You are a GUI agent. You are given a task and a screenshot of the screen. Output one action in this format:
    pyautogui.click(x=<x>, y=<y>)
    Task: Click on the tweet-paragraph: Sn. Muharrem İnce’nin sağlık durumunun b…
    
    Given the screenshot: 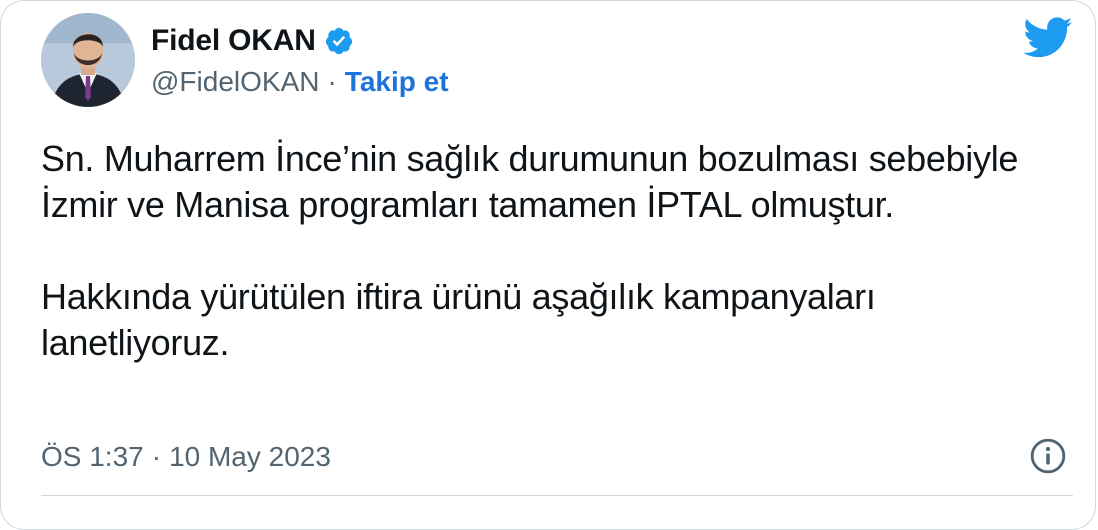 What is the action you would take?
    pyautogui.click(x=530, y=181)
    